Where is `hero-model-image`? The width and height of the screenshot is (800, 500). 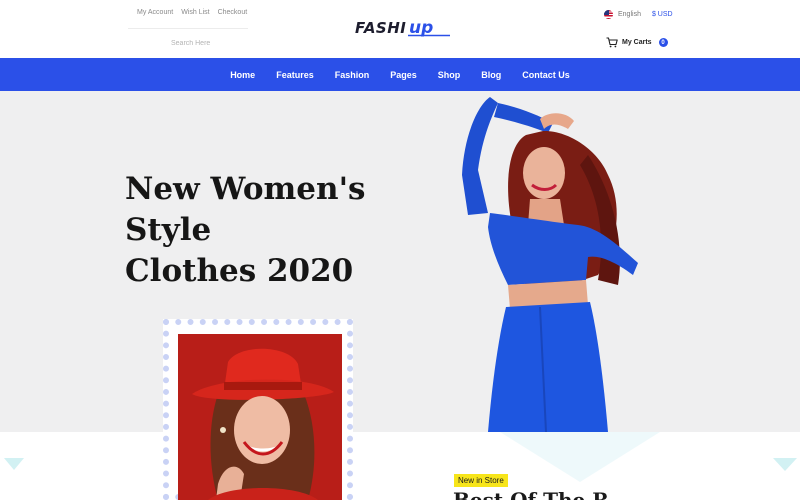
hero-model-image is located at coordinates (550, 264).